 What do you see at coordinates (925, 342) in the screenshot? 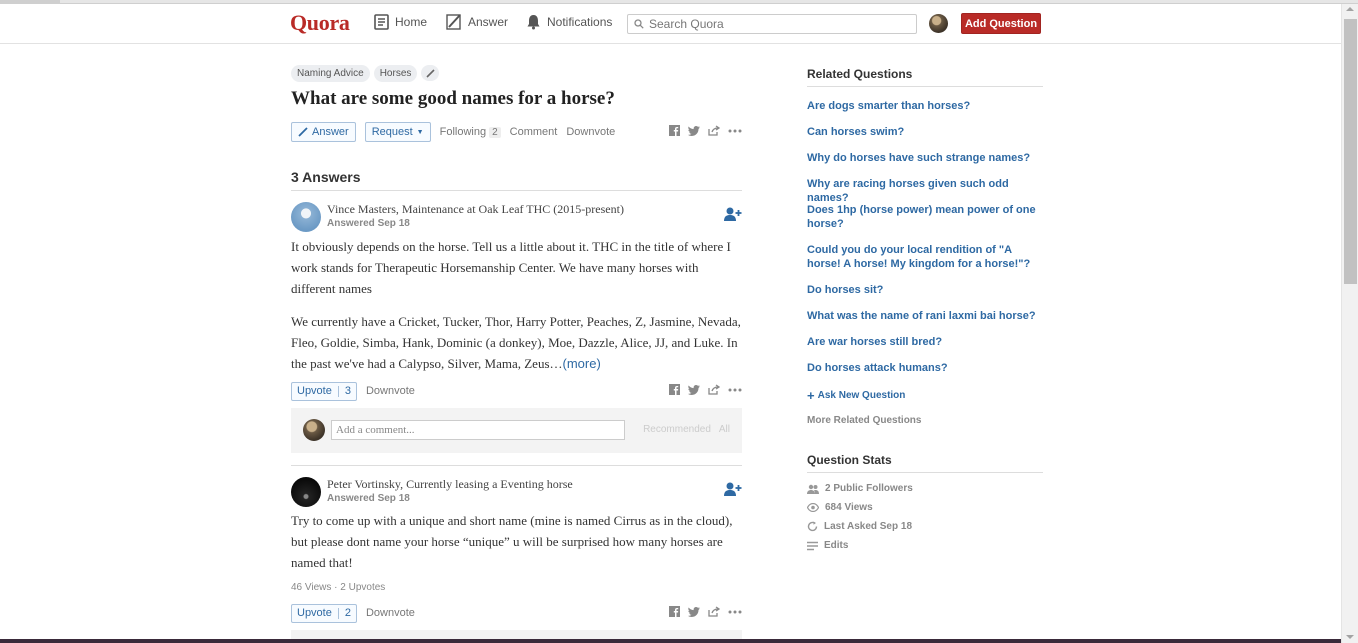
I see `related-question-link: Are war horses still bred?` at bounding box center [925, 342].